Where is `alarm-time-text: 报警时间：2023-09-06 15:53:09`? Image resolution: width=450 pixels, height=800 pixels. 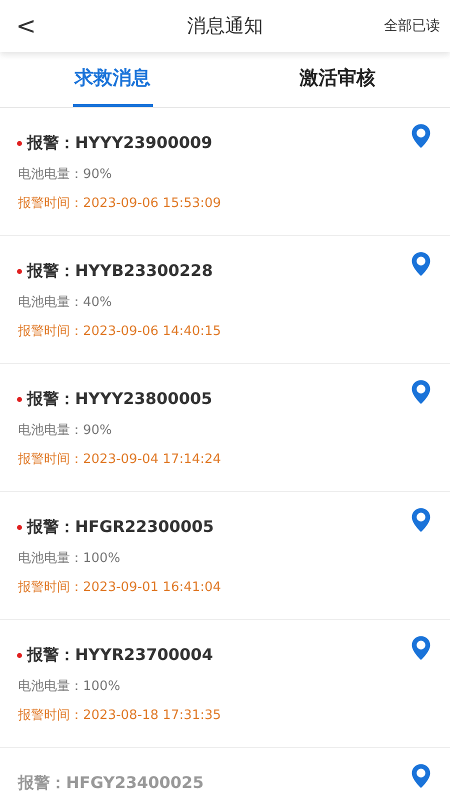 alarm-time-text: 报警时间：2023-09-06 15:53:09 is located at coordinates (120, 203).